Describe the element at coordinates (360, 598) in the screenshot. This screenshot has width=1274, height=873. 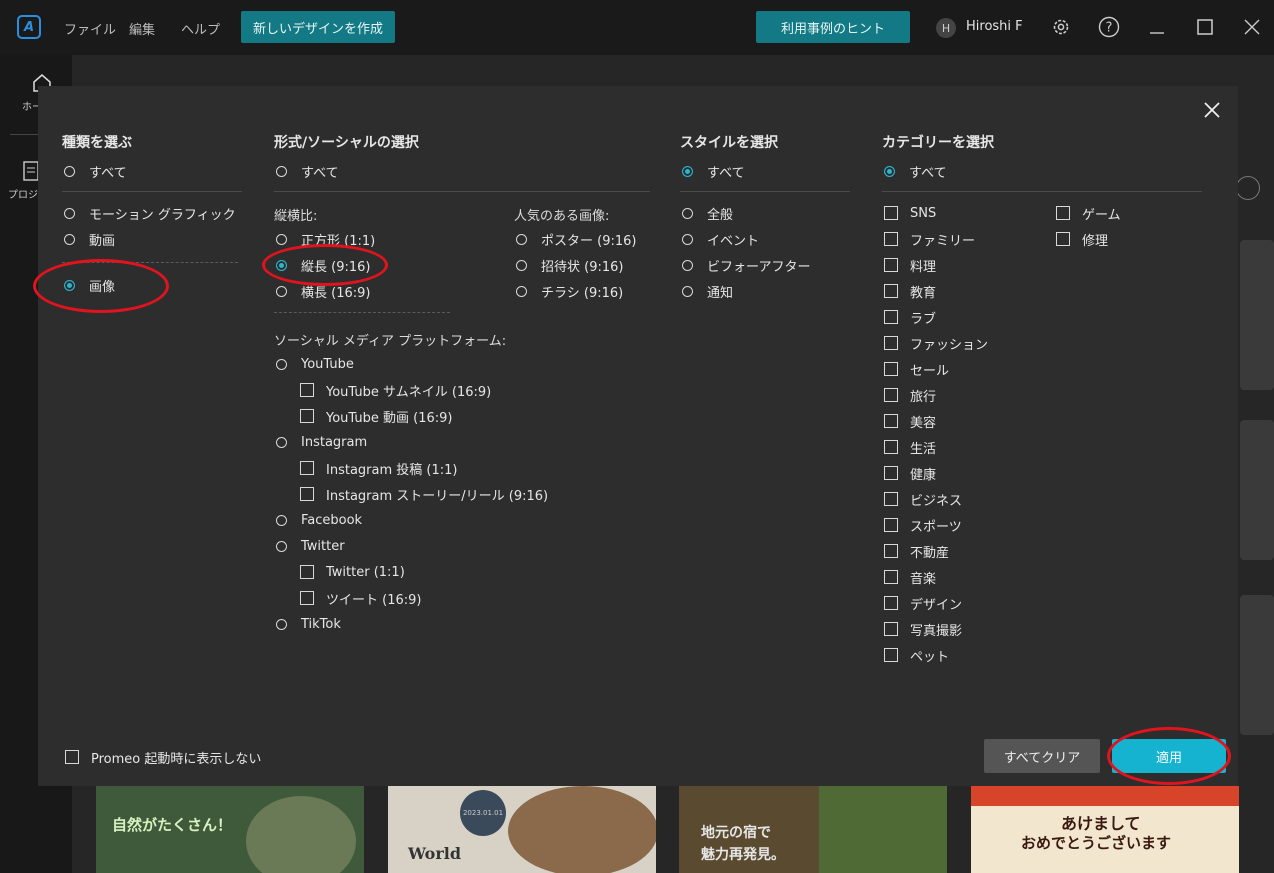
I see `tweet-checkbox: ツイート (16:9)` at that location.